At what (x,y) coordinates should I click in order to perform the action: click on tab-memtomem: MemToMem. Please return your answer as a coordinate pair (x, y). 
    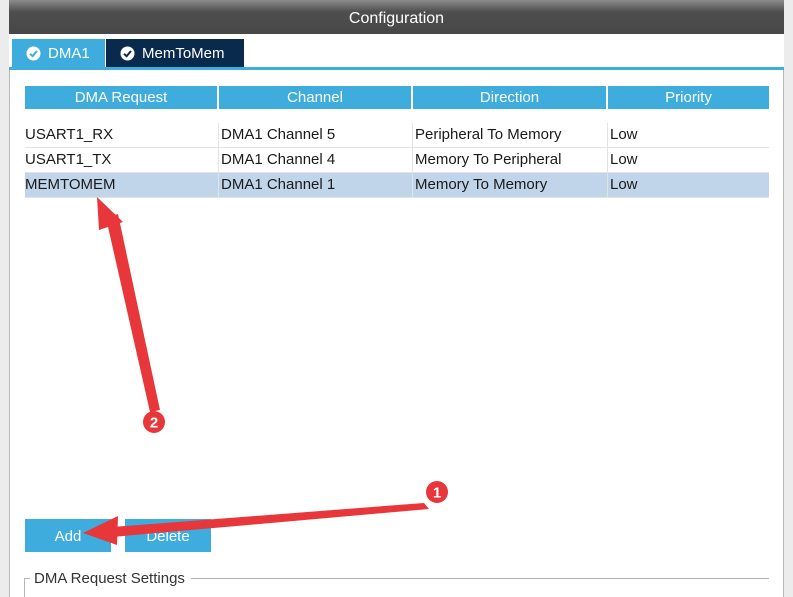
    Looking at the image, I should click on (175, 53).